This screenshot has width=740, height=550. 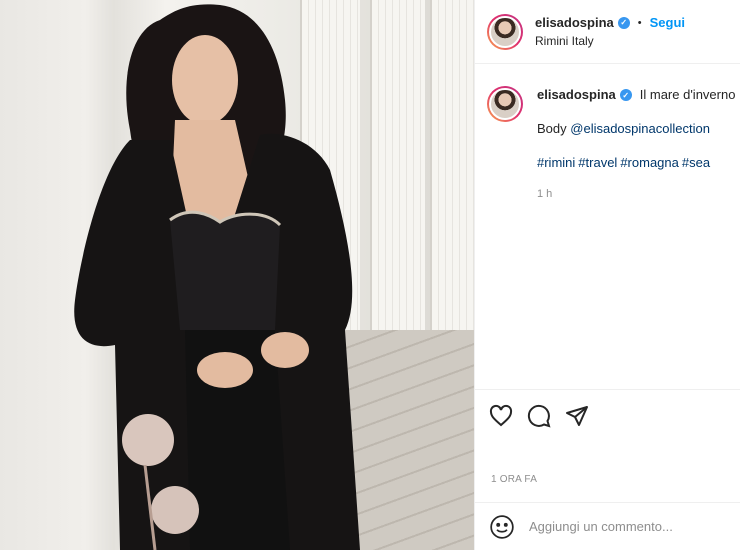 I want to click on comment-bubble-icon, so click(x=539, y=416).